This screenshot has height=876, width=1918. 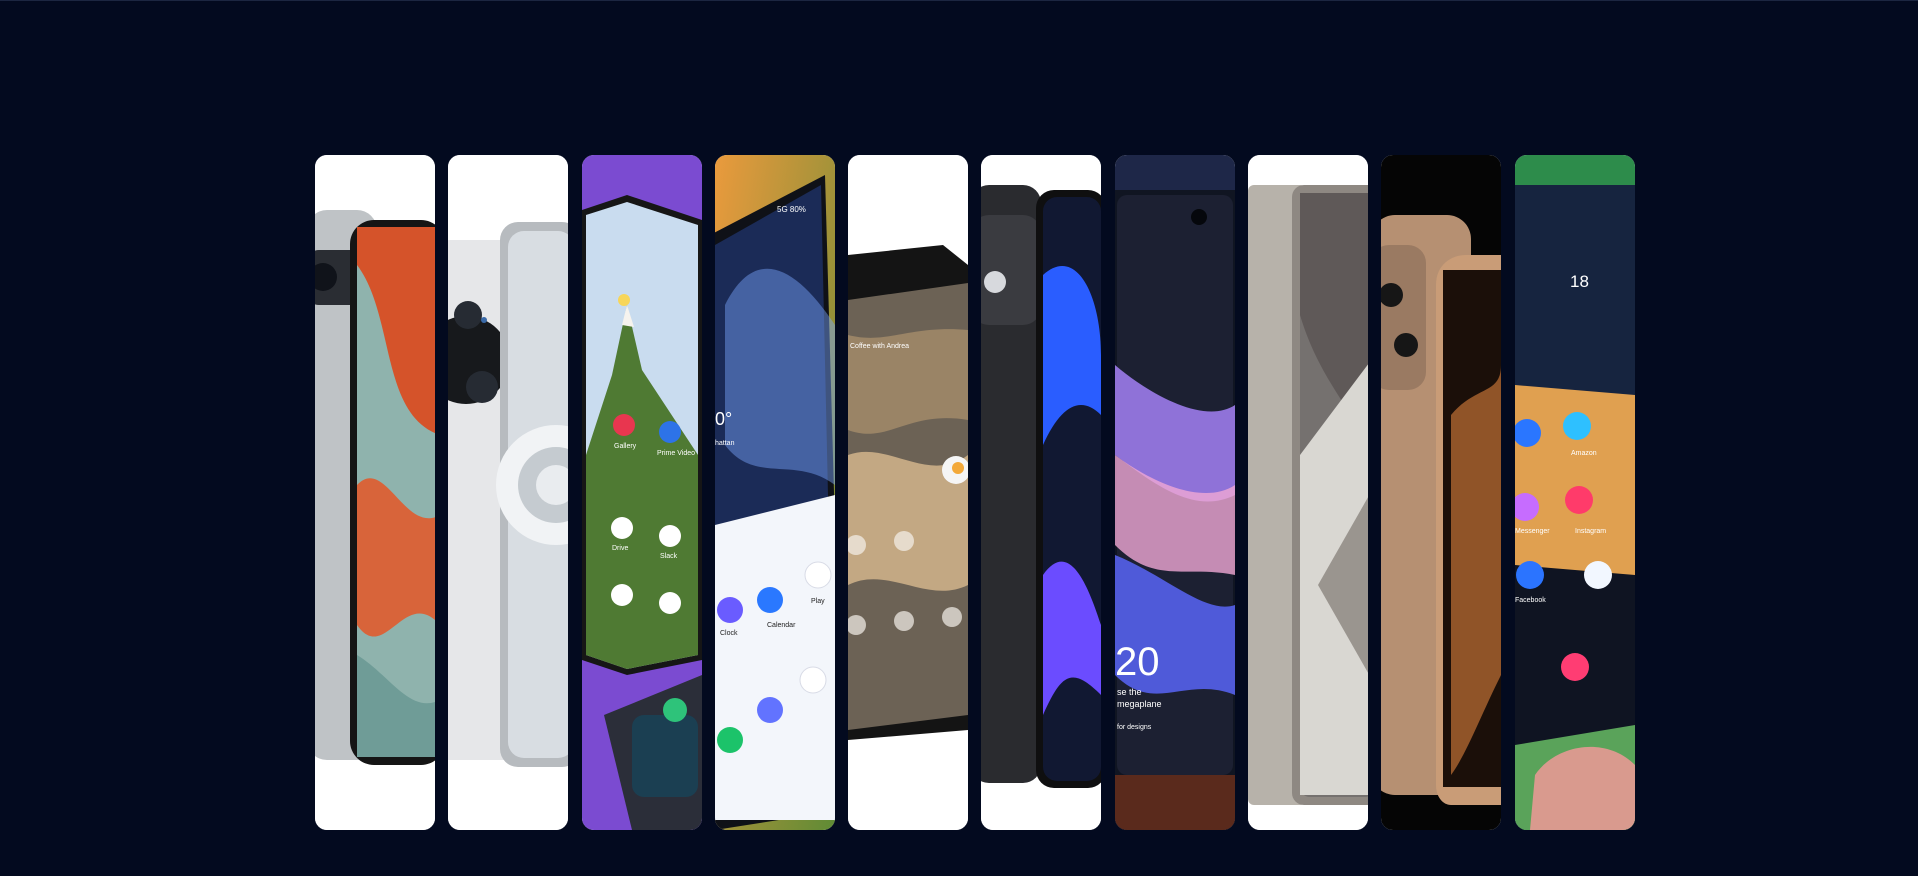 What do you see at coordinates (818, 601) in the screenshot?
I see `app-label-play: Play` at bounding box center [818, 601].